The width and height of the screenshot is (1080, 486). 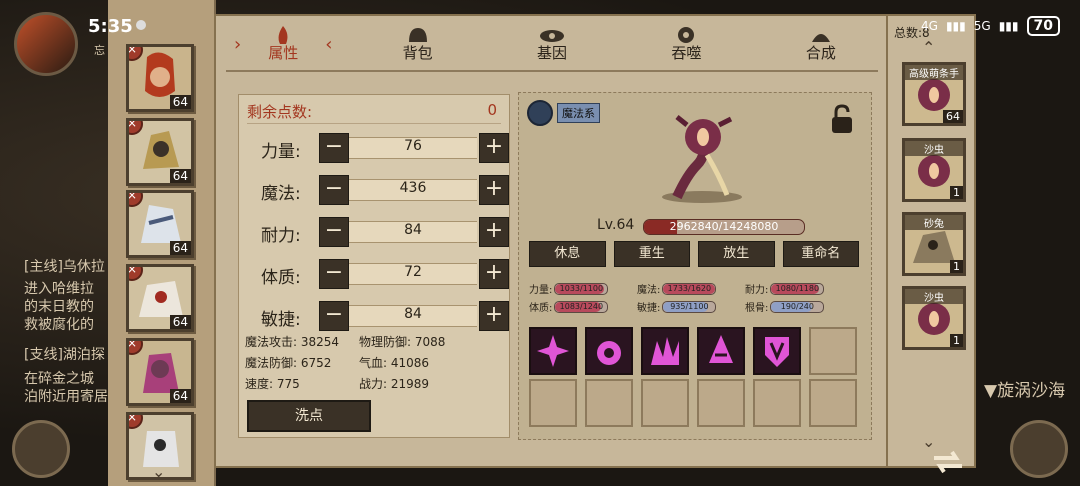 I want to click on stat-row-constitution: 体质: − 72 +, so click(x=374, y=274).